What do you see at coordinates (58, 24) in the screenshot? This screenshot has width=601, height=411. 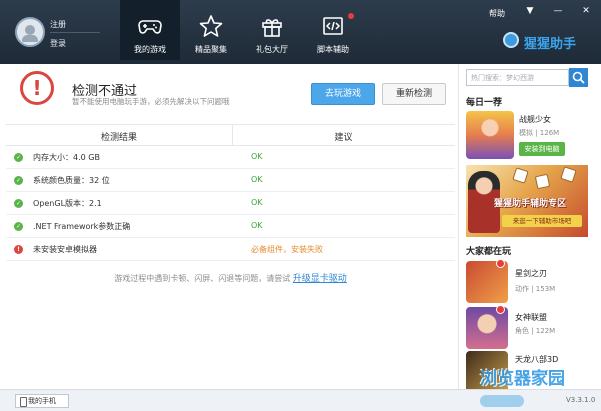 I see `register-link: 注册` at bounding box center [58, 24].